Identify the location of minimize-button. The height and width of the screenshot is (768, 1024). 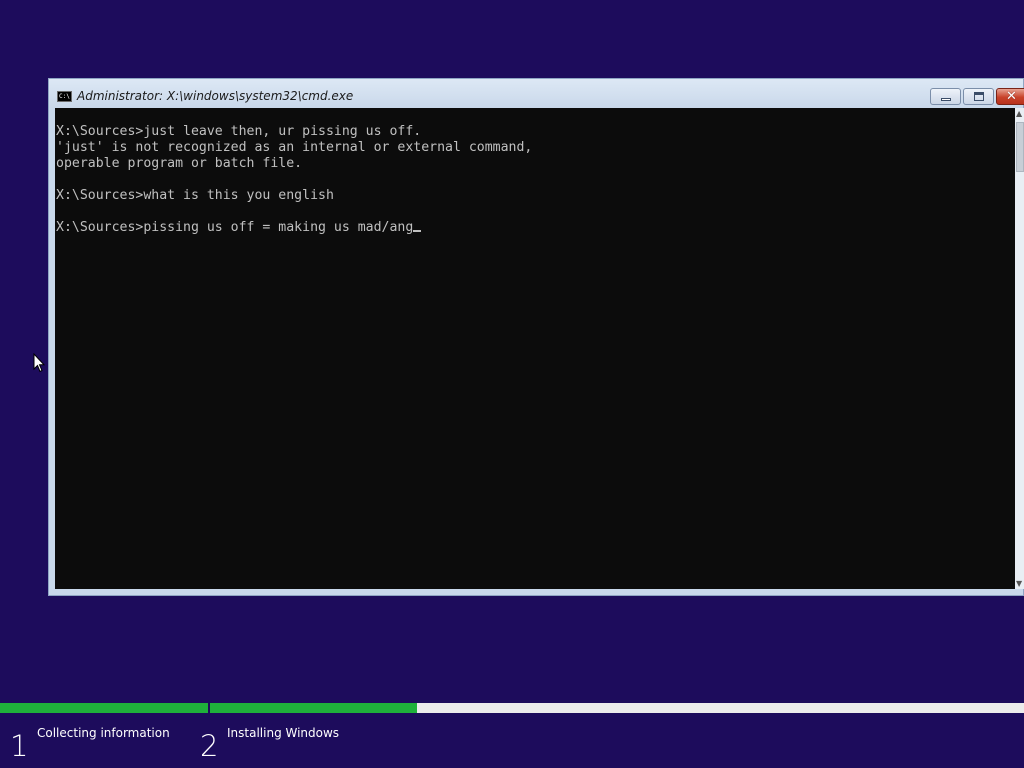
(945, 96).